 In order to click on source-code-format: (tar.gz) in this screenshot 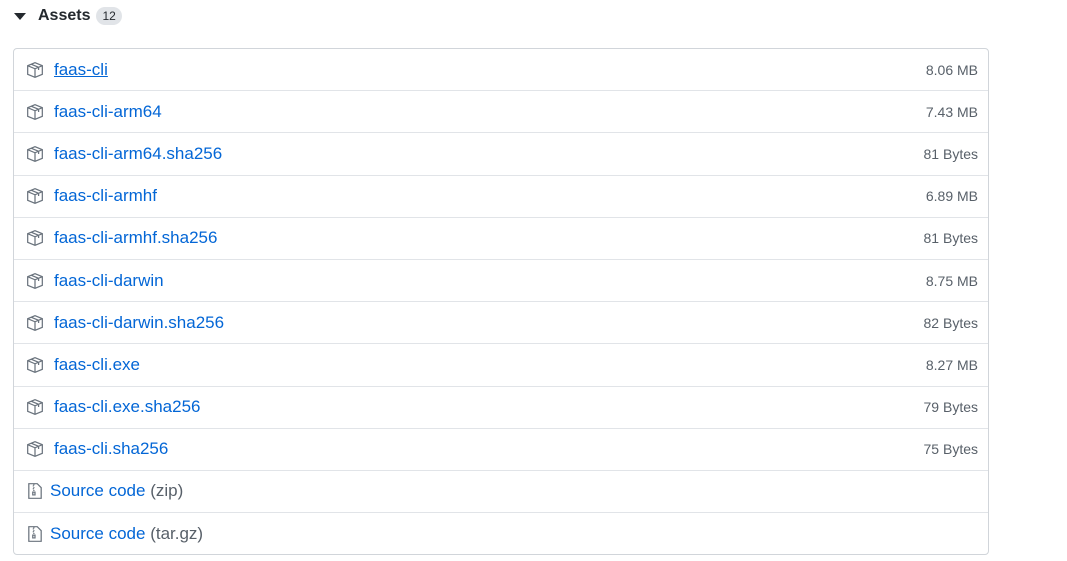, I will do `click(177, 534)`.